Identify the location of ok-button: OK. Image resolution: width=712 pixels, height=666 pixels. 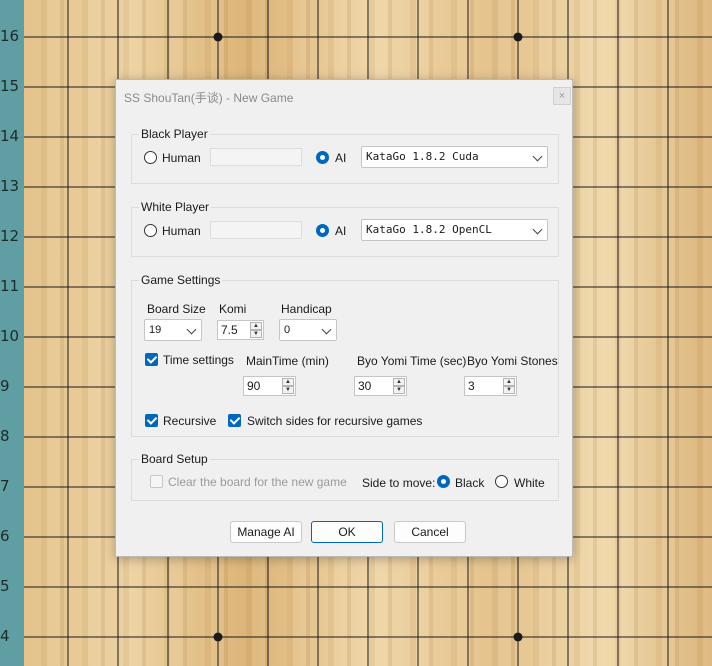
(347, 532).